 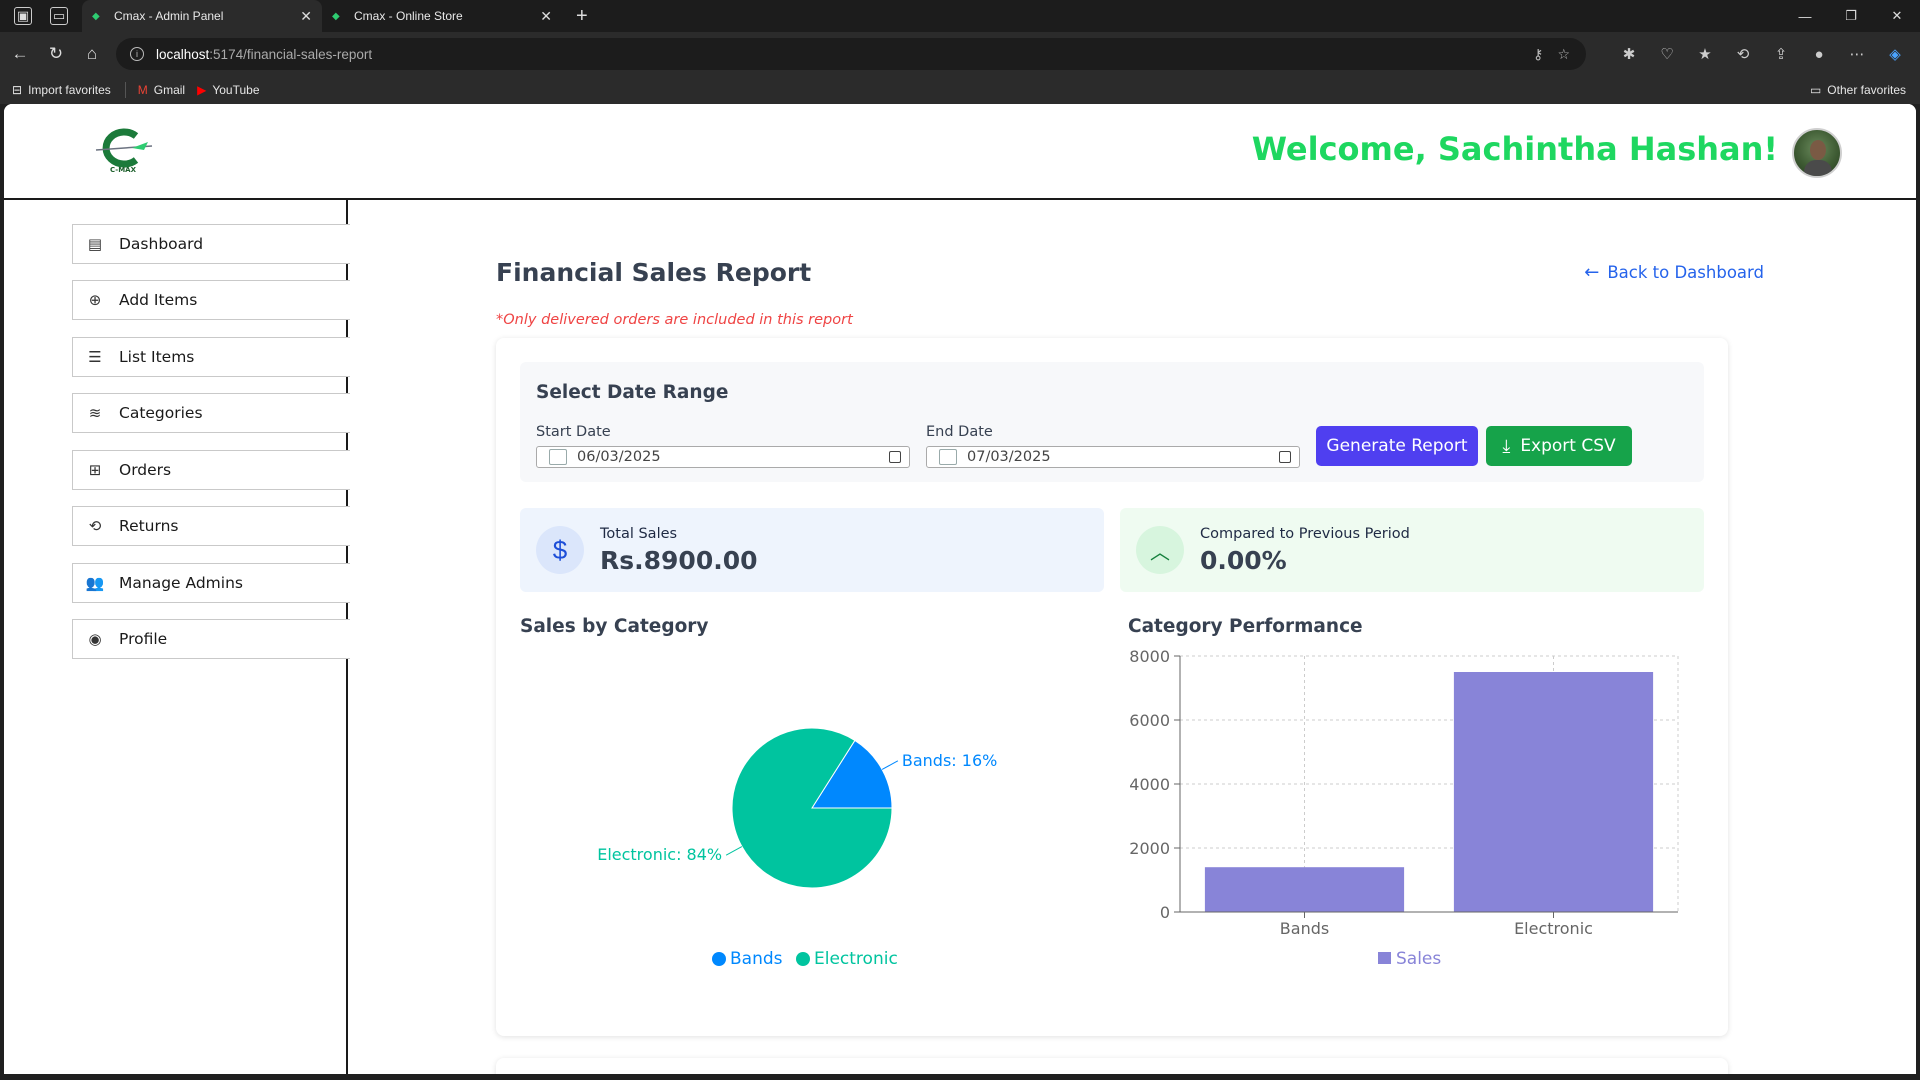 I want to click on arrow-left-icon: ←, so click(x=1592, y=272).